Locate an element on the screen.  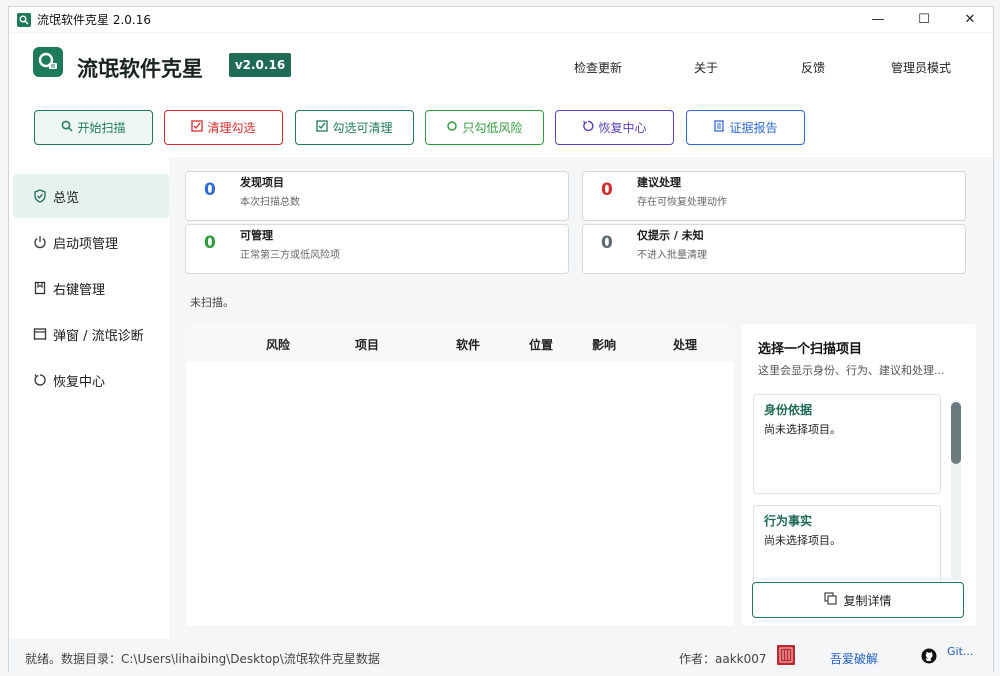
window-title: 流氓软件克星 2.0.16 is located at coordinates (94, 20).